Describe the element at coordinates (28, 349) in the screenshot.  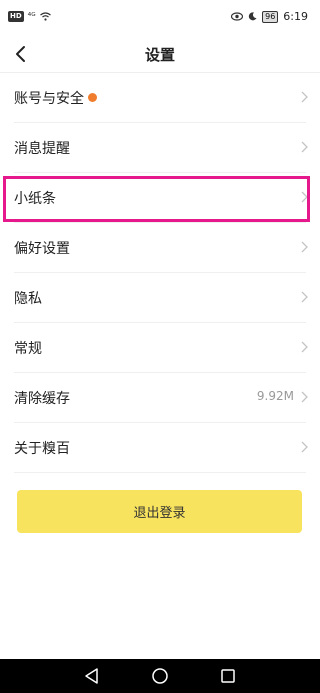
I see `settings-item-label: 常规` at that location.